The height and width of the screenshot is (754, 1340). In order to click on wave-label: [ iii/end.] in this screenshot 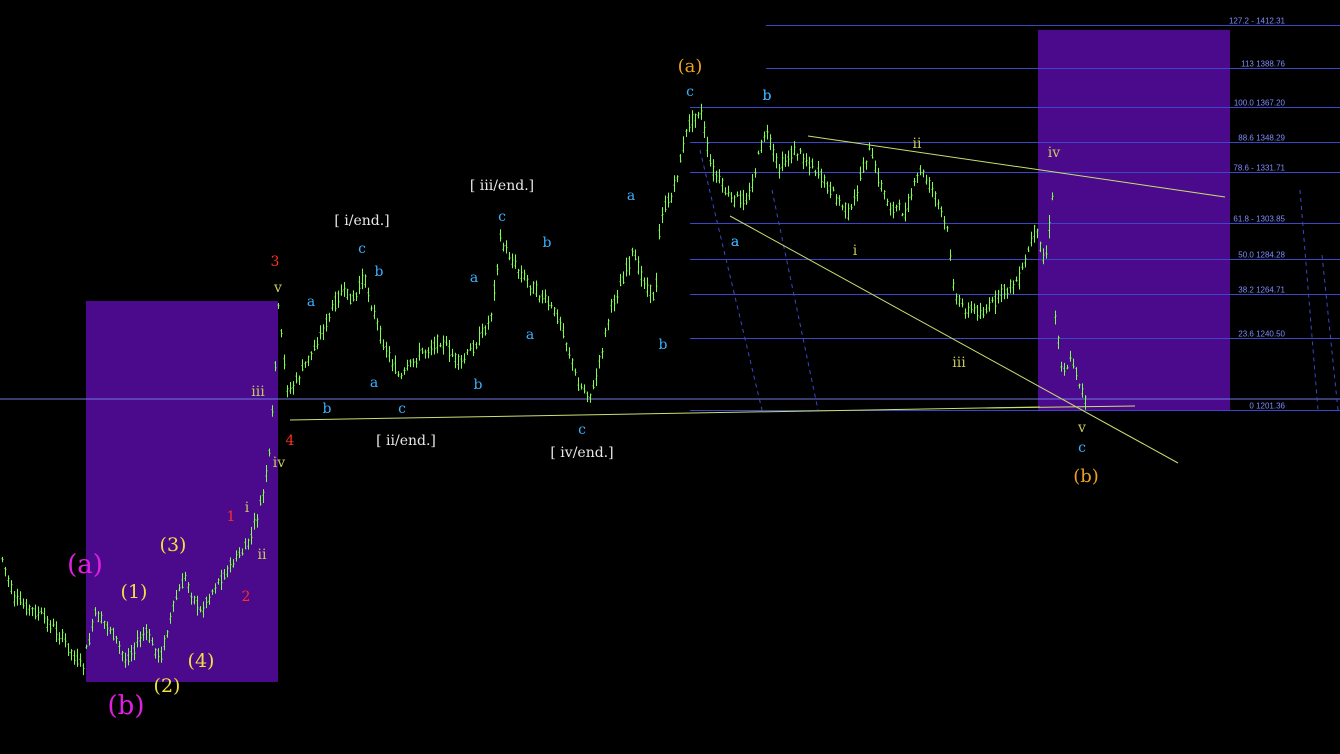, I will do `click(502, 186)`.